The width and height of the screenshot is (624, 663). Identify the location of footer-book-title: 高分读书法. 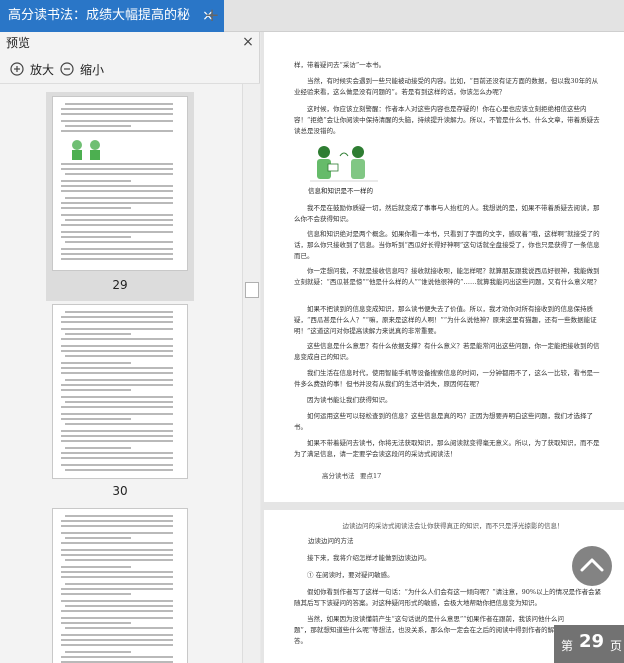
(338, 476).